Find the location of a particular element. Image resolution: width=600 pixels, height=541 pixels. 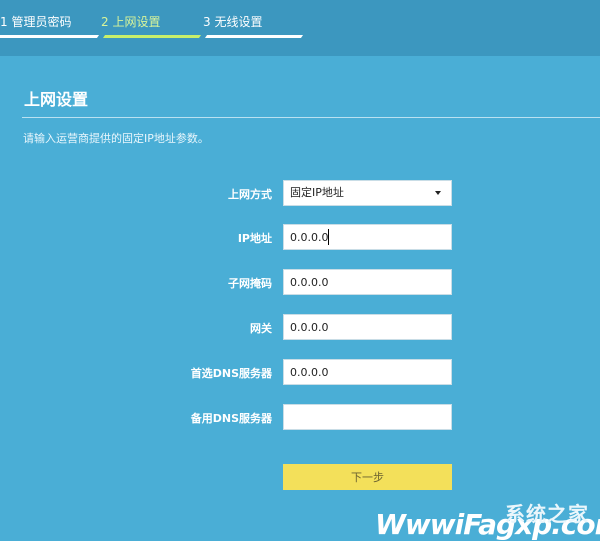

subnet-mask-label: 子网掩码 is located at coordinates (250, 283).